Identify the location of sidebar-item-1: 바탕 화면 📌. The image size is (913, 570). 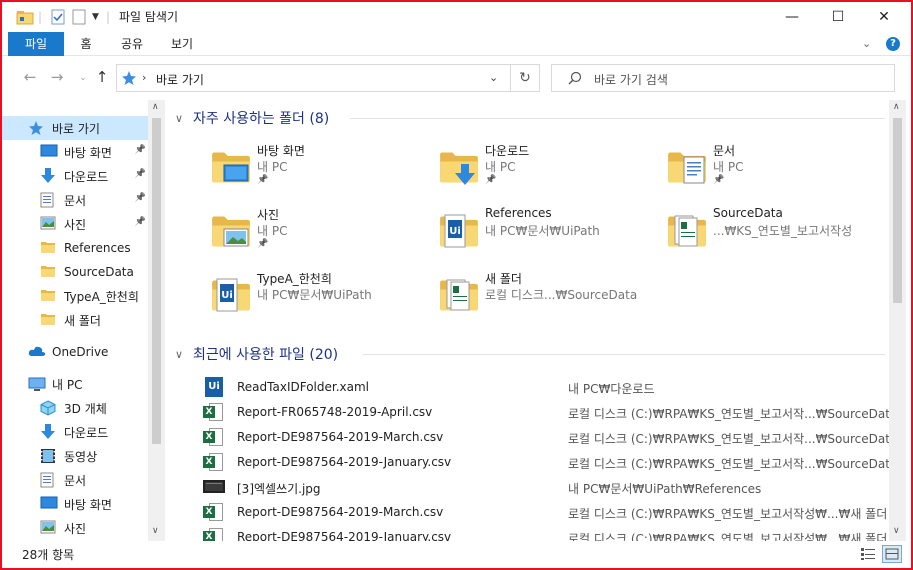
(75, 152).